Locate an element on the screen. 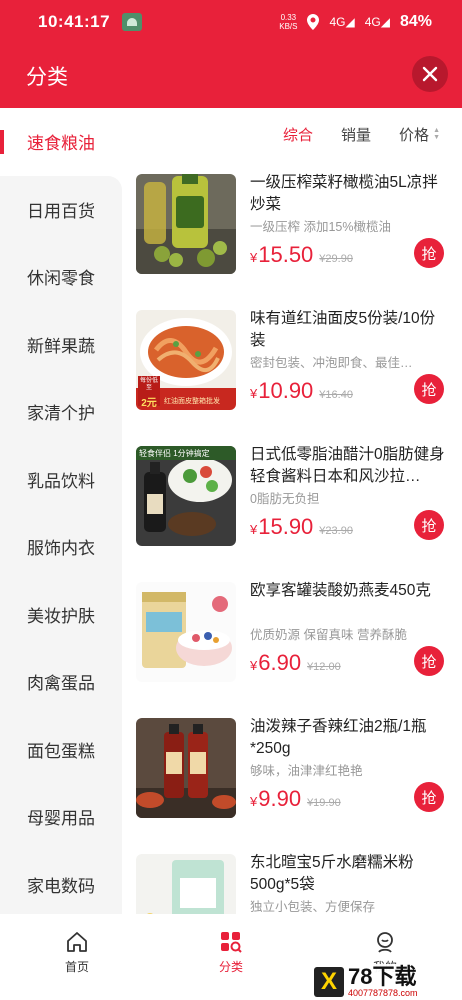 The image size is (462, 1000). product-name: 东北暄宝5斤水磨糯米粉500g*5袋 is located at coordinates (332, 873).